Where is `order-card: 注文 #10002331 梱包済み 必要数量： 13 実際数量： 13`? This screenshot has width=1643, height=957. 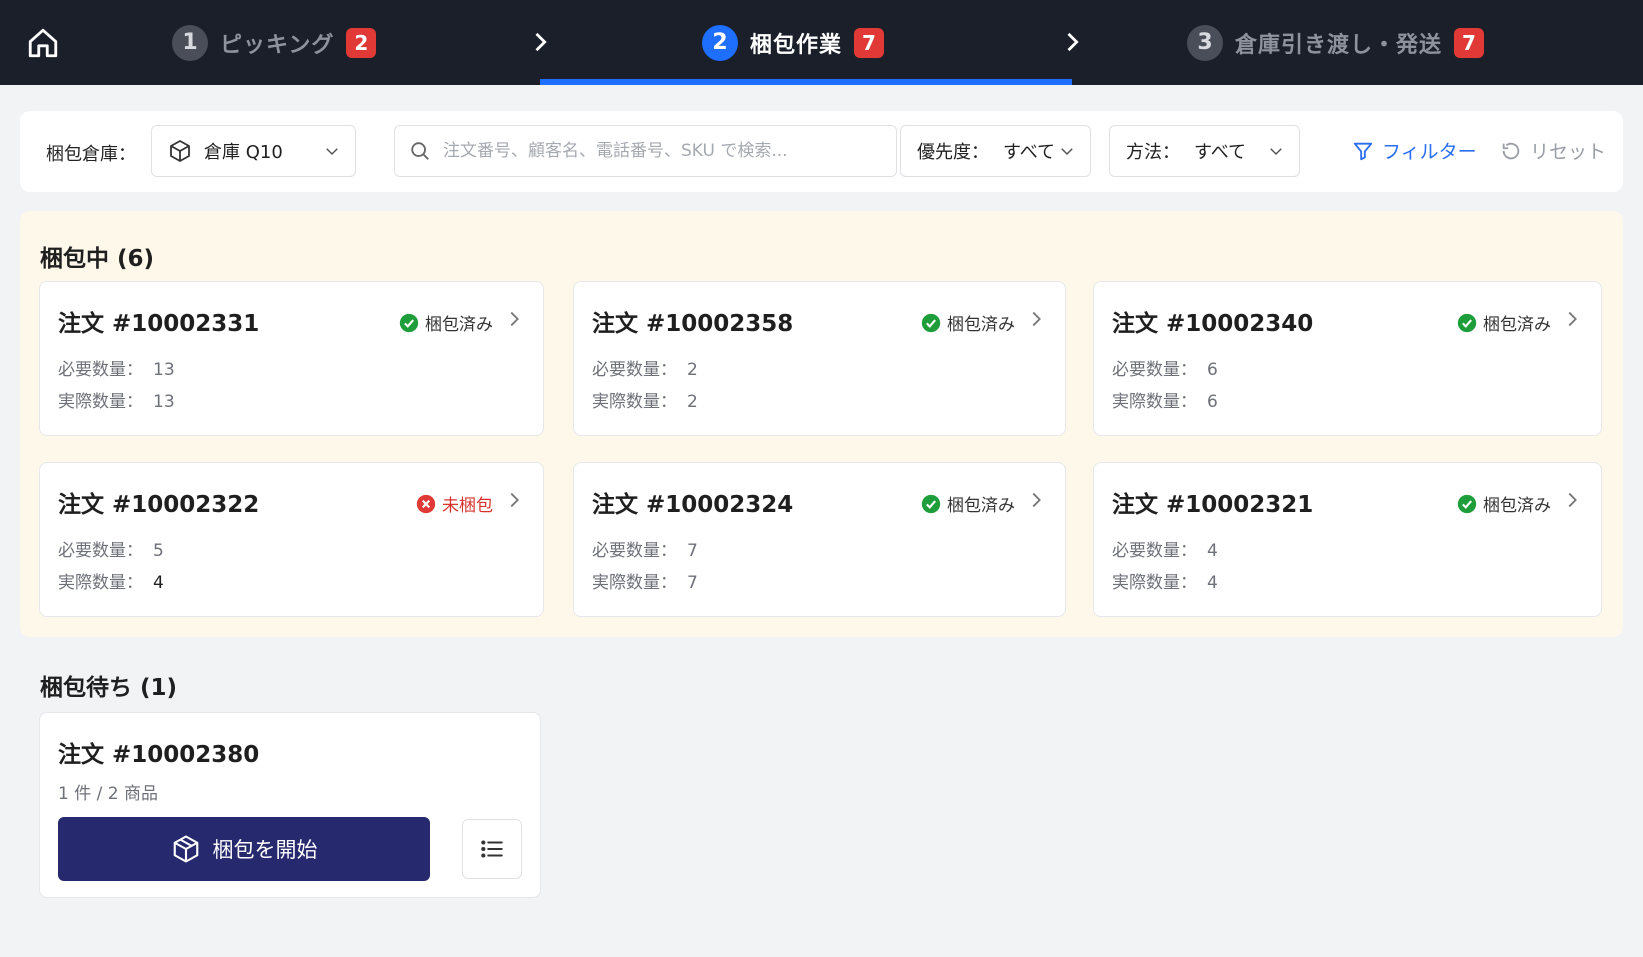 order-card: 注文 #10002331 梱包済み 必要数量： 13 実際数量： 13 is located at coordinates (291, 358).